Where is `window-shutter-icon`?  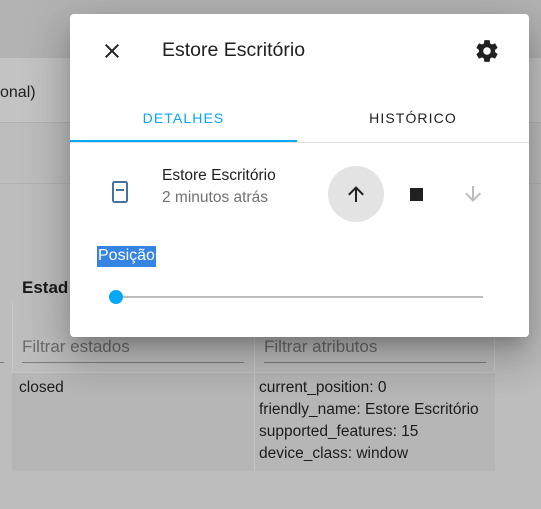 window-shutter-icon is located at coordinates (120, 192).